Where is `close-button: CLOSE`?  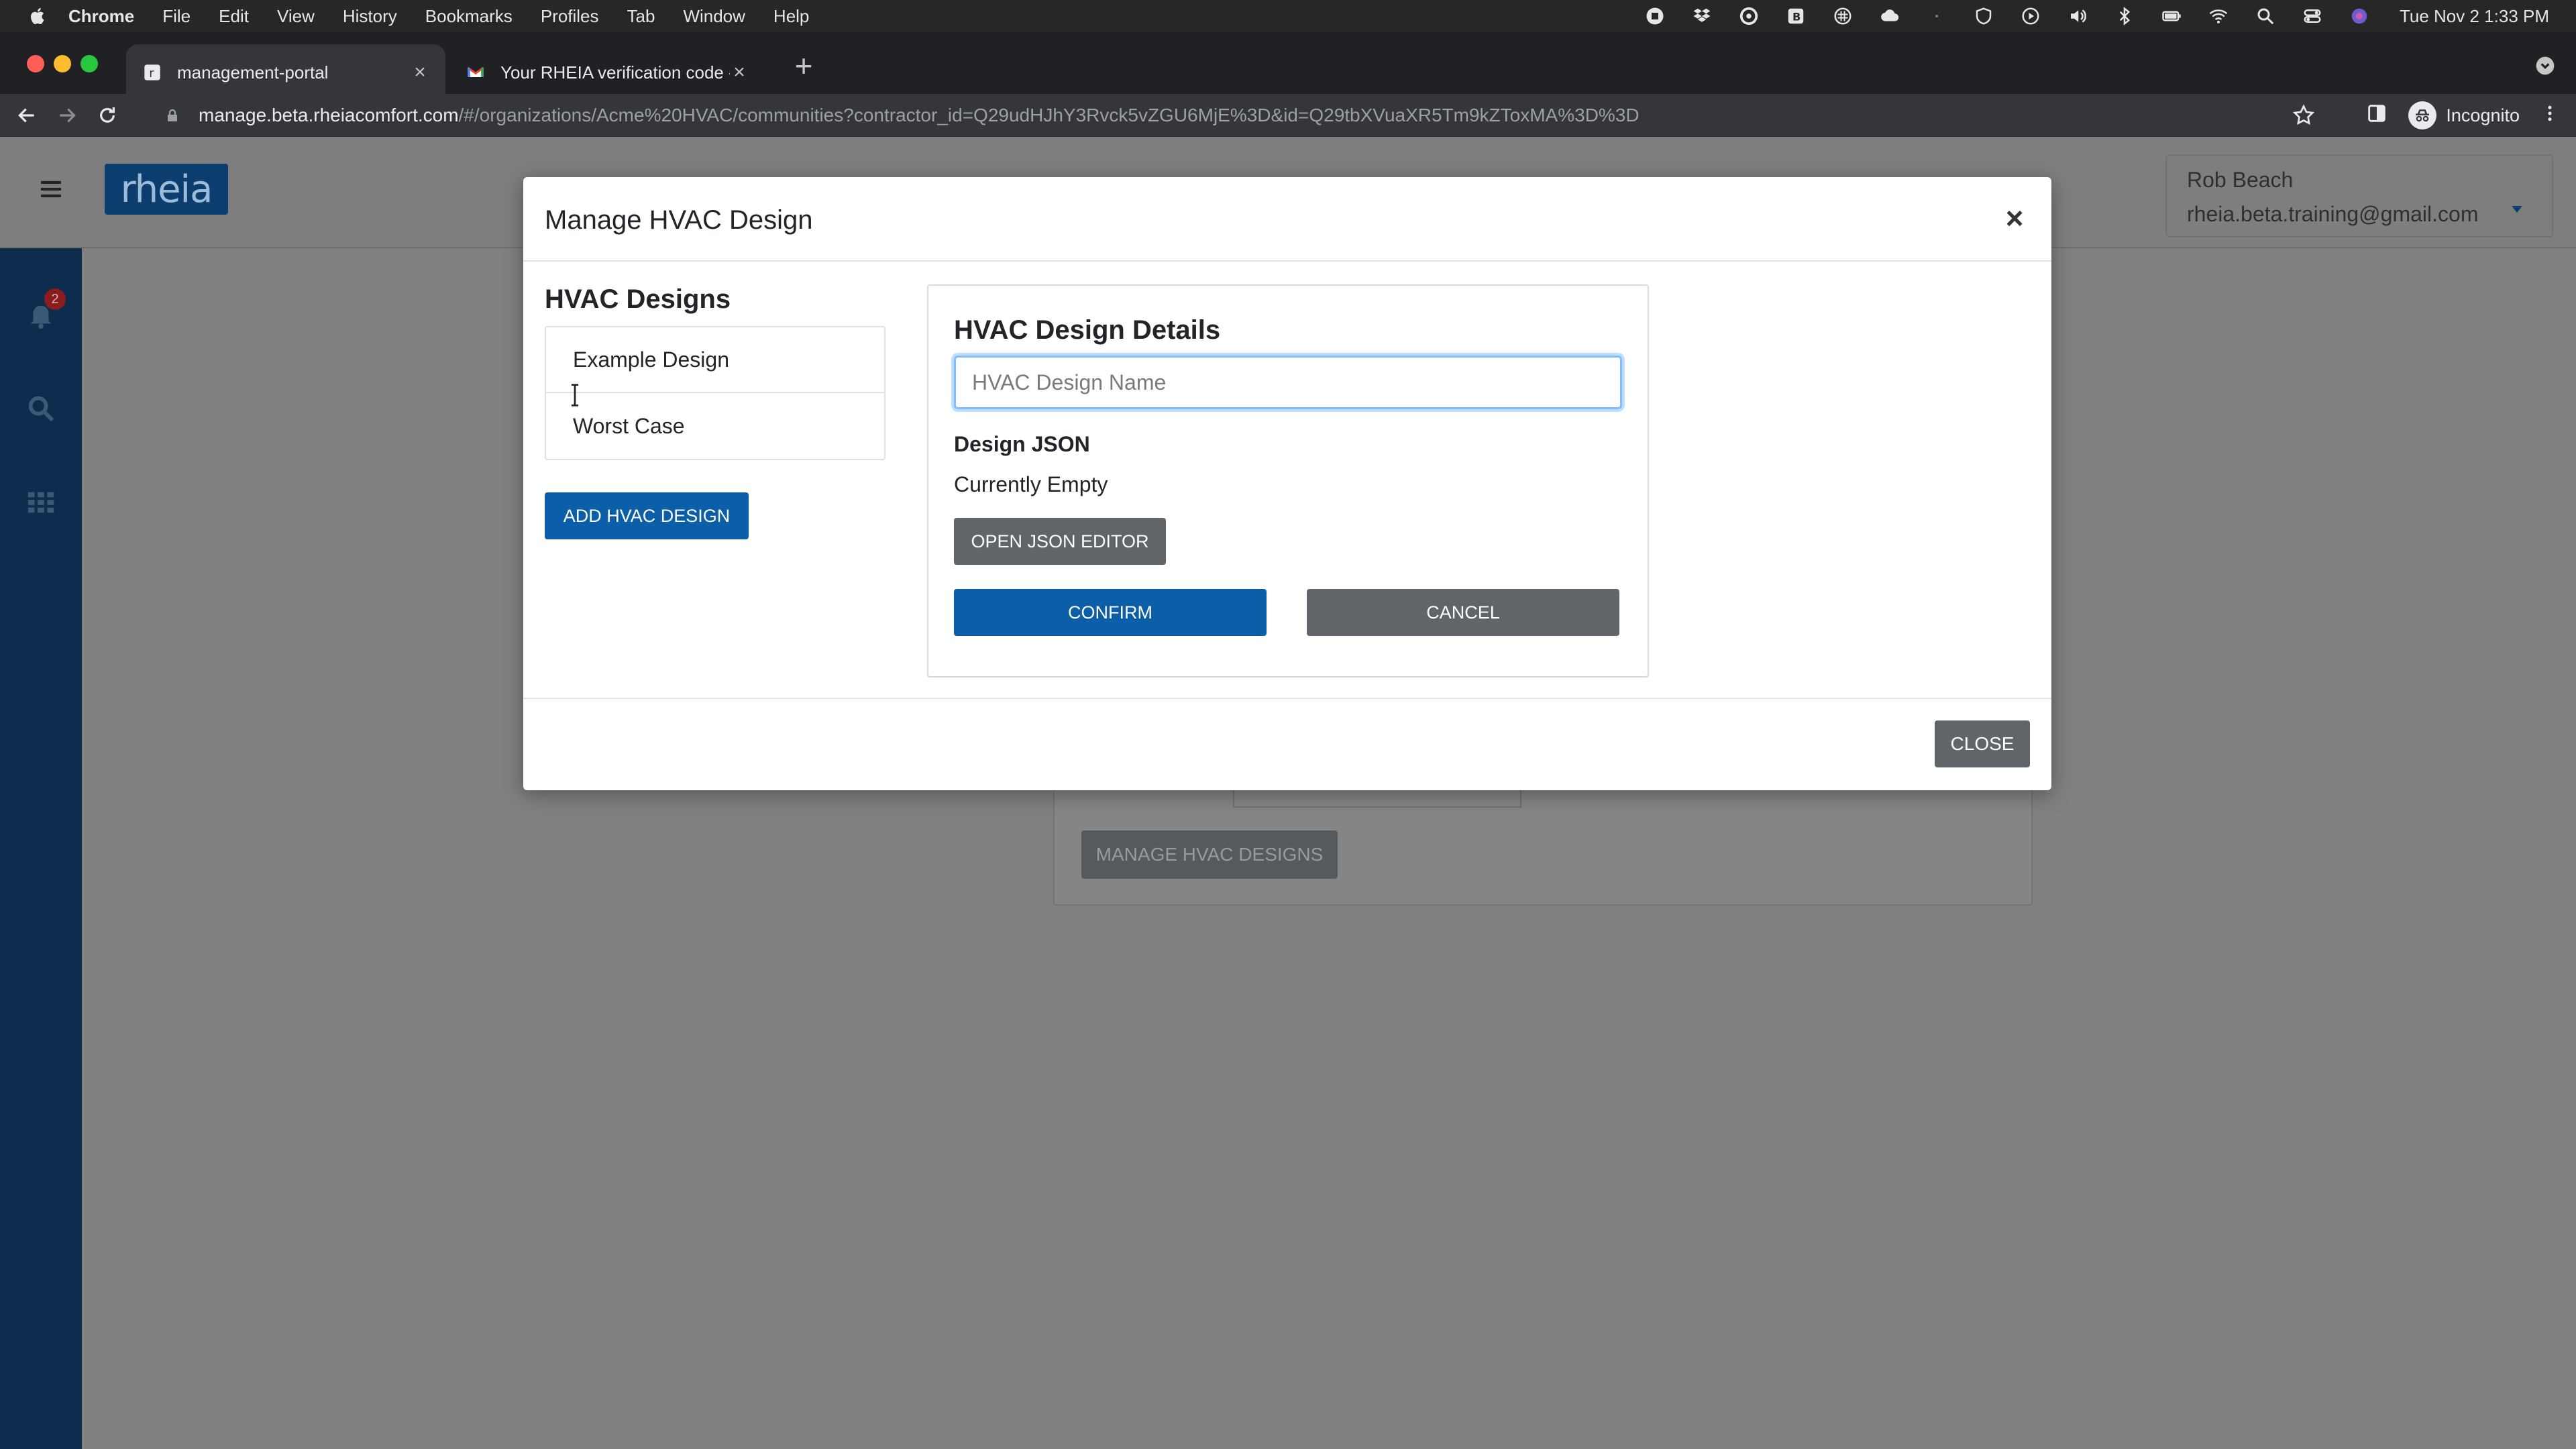
close-button: CLOSE is located at coordinates (1982, 743).